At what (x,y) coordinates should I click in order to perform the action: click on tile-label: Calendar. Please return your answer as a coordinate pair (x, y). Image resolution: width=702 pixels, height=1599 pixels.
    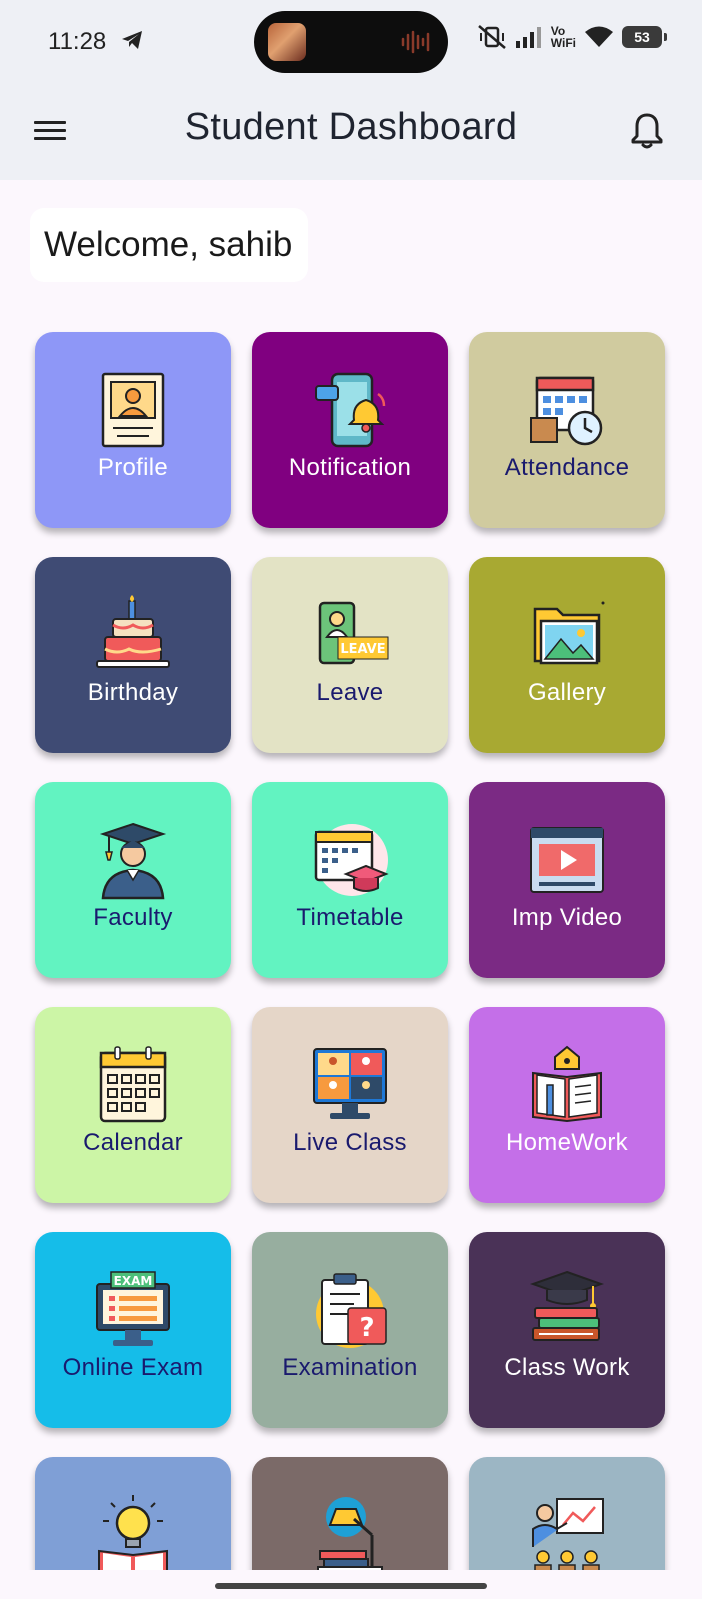
    Looking at the image, I should click on (133, 1142).